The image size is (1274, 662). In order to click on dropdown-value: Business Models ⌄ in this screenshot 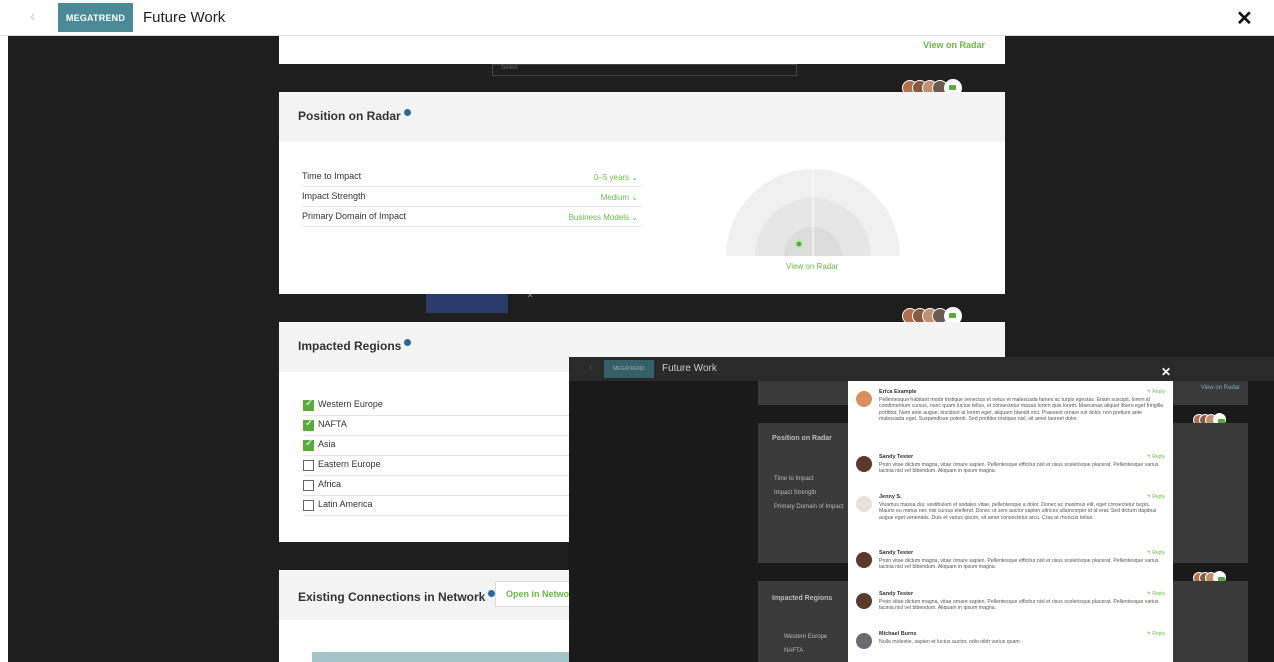, I will do `click(603, 217)`.